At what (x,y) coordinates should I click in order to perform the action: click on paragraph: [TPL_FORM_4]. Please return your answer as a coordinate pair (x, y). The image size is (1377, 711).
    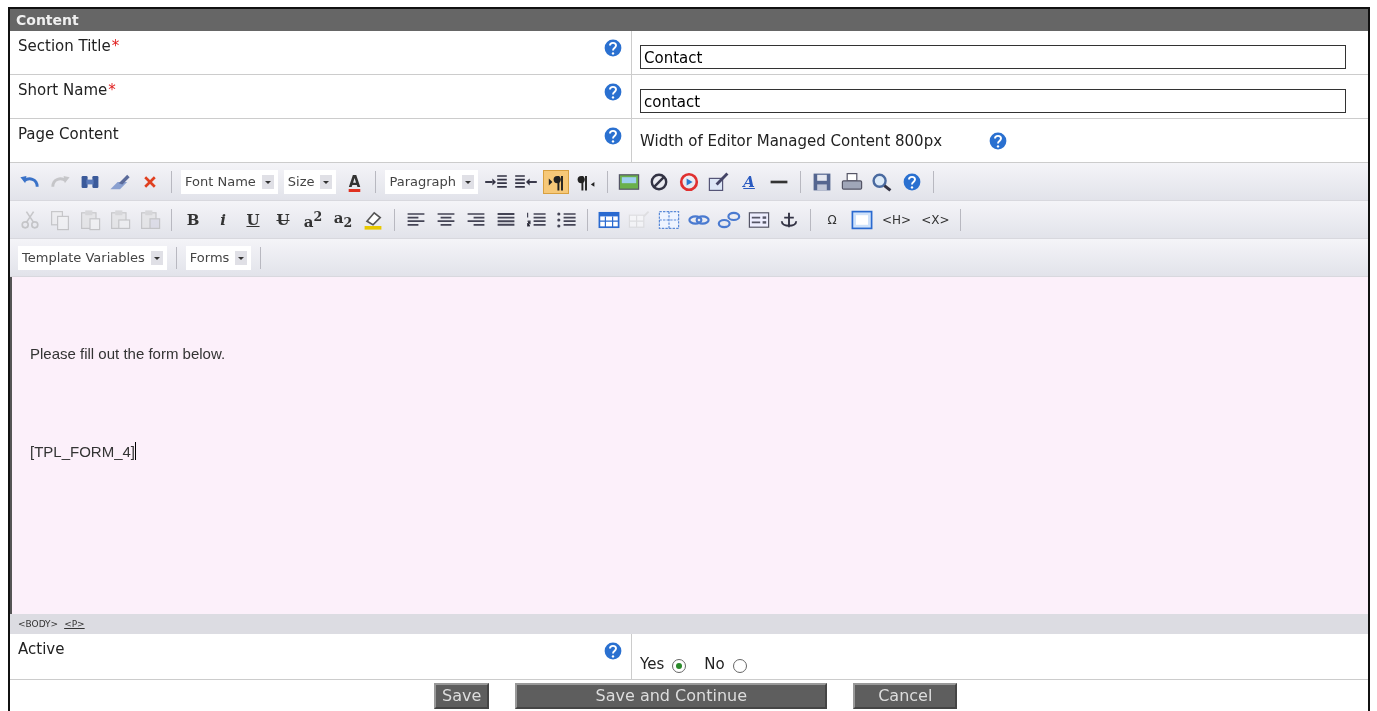
    Looking at the image, I should click on (84, 451).